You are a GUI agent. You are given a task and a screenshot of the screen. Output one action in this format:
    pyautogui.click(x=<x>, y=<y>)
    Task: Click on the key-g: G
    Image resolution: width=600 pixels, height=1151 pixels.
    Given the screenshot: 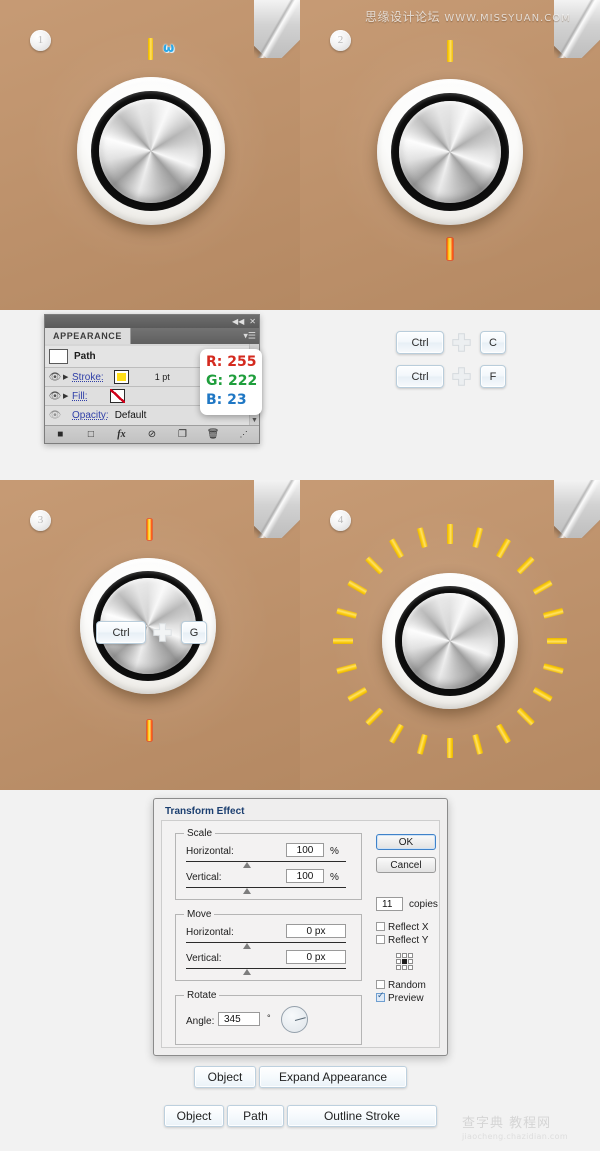 What is the action you would take?
    pyautogui.click(x=194, y=632)
    